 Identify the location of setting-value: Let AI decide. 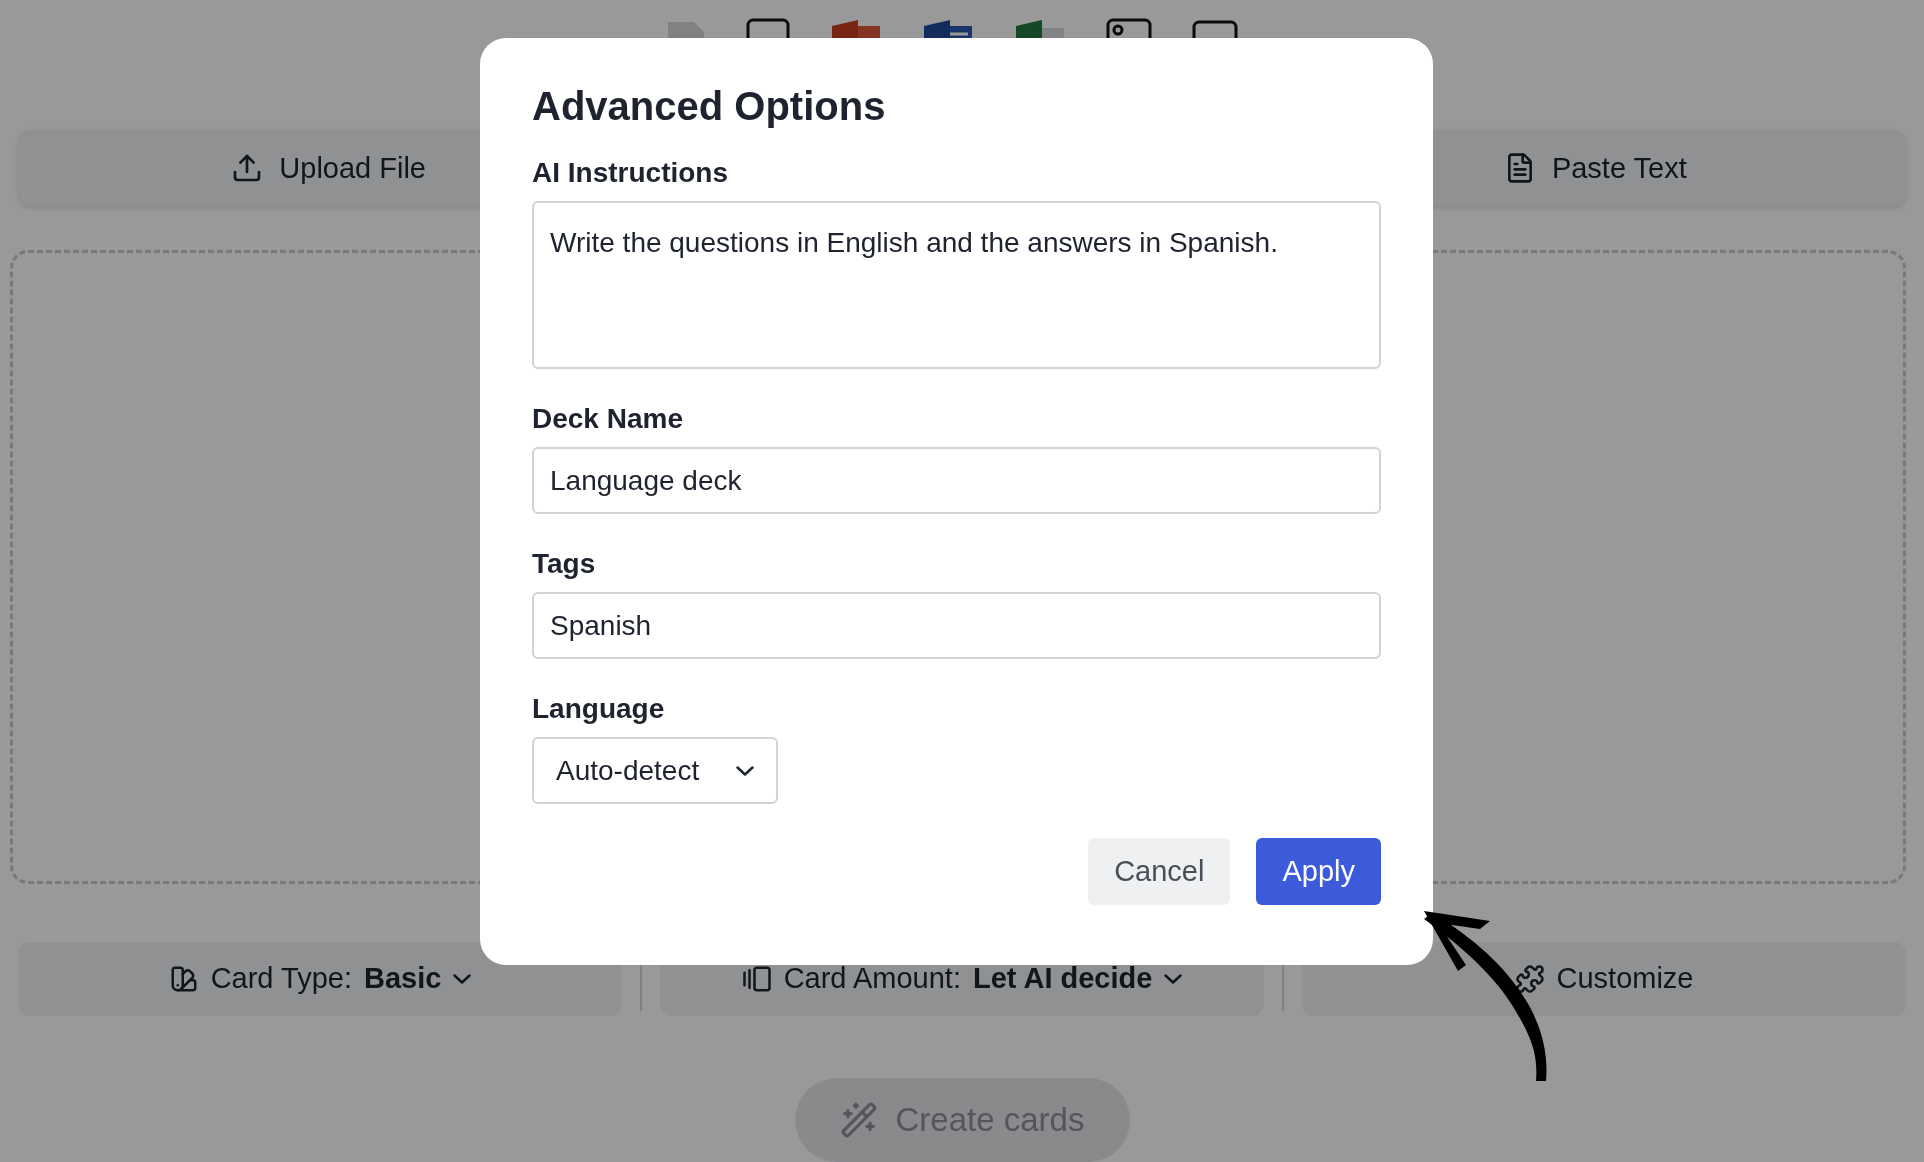
(1062, 979).